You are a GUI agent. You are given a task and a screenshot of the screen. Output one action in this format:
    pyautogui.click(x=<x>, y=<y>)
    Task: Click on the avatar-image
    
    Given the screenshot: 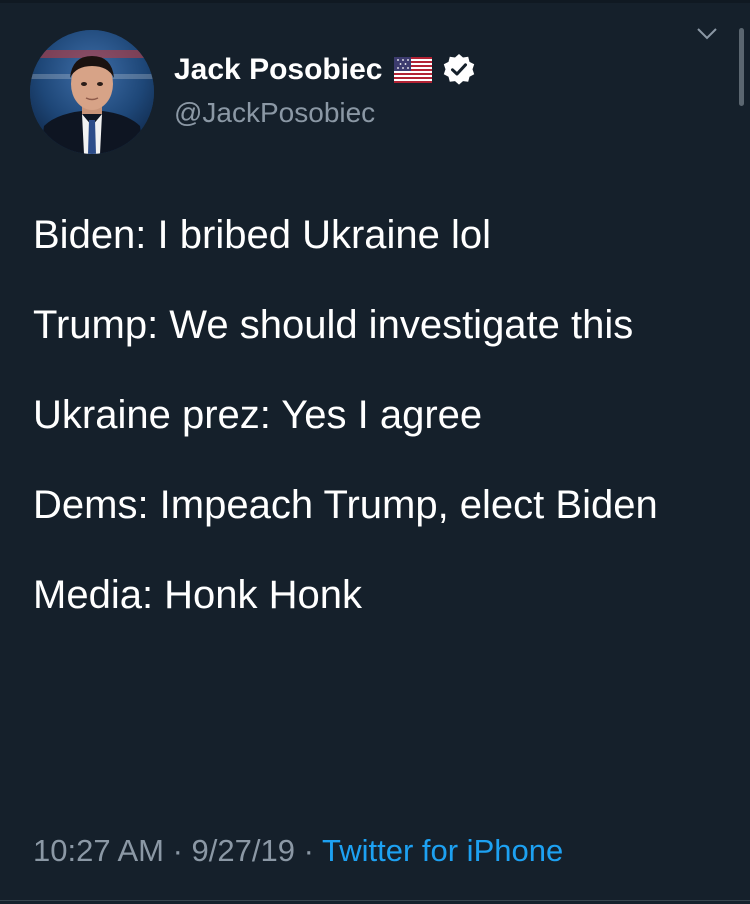 What is the action you would take?
    pyautogui.click(x=92, y=92)
    